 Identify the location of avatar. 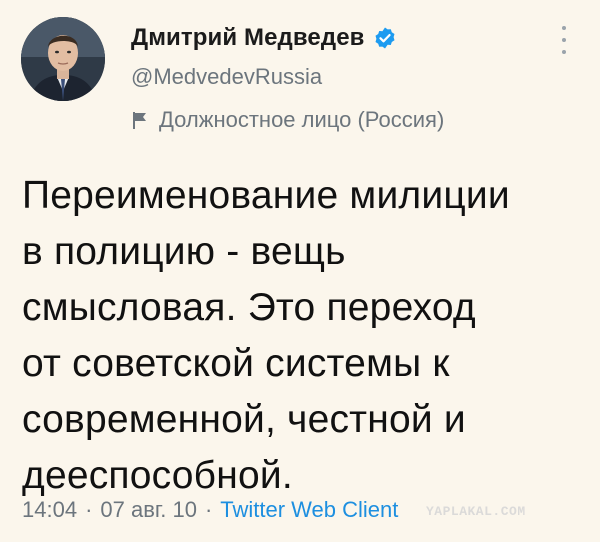
(63, 59).